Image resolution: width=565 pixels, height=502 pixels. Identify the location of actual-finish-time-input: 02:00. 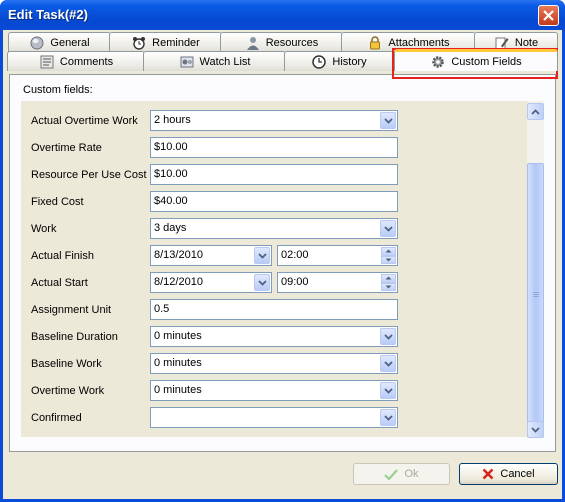
(337, 255).